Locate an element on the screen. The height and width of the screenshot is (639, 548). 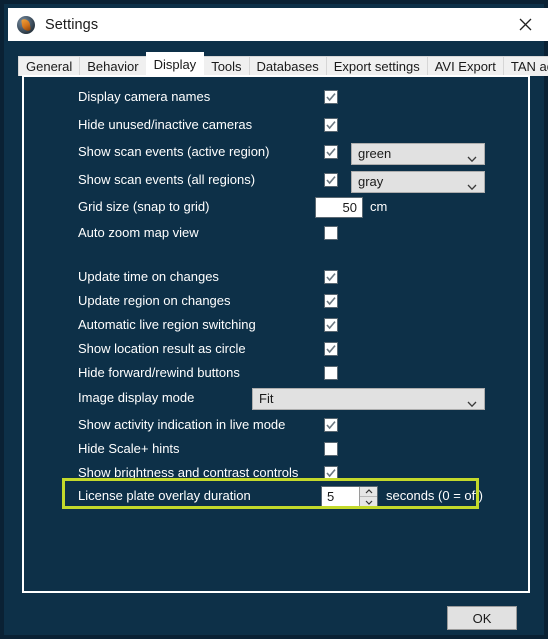
checkbox-hide-unused-cameras is located at coordinates (331, 125).